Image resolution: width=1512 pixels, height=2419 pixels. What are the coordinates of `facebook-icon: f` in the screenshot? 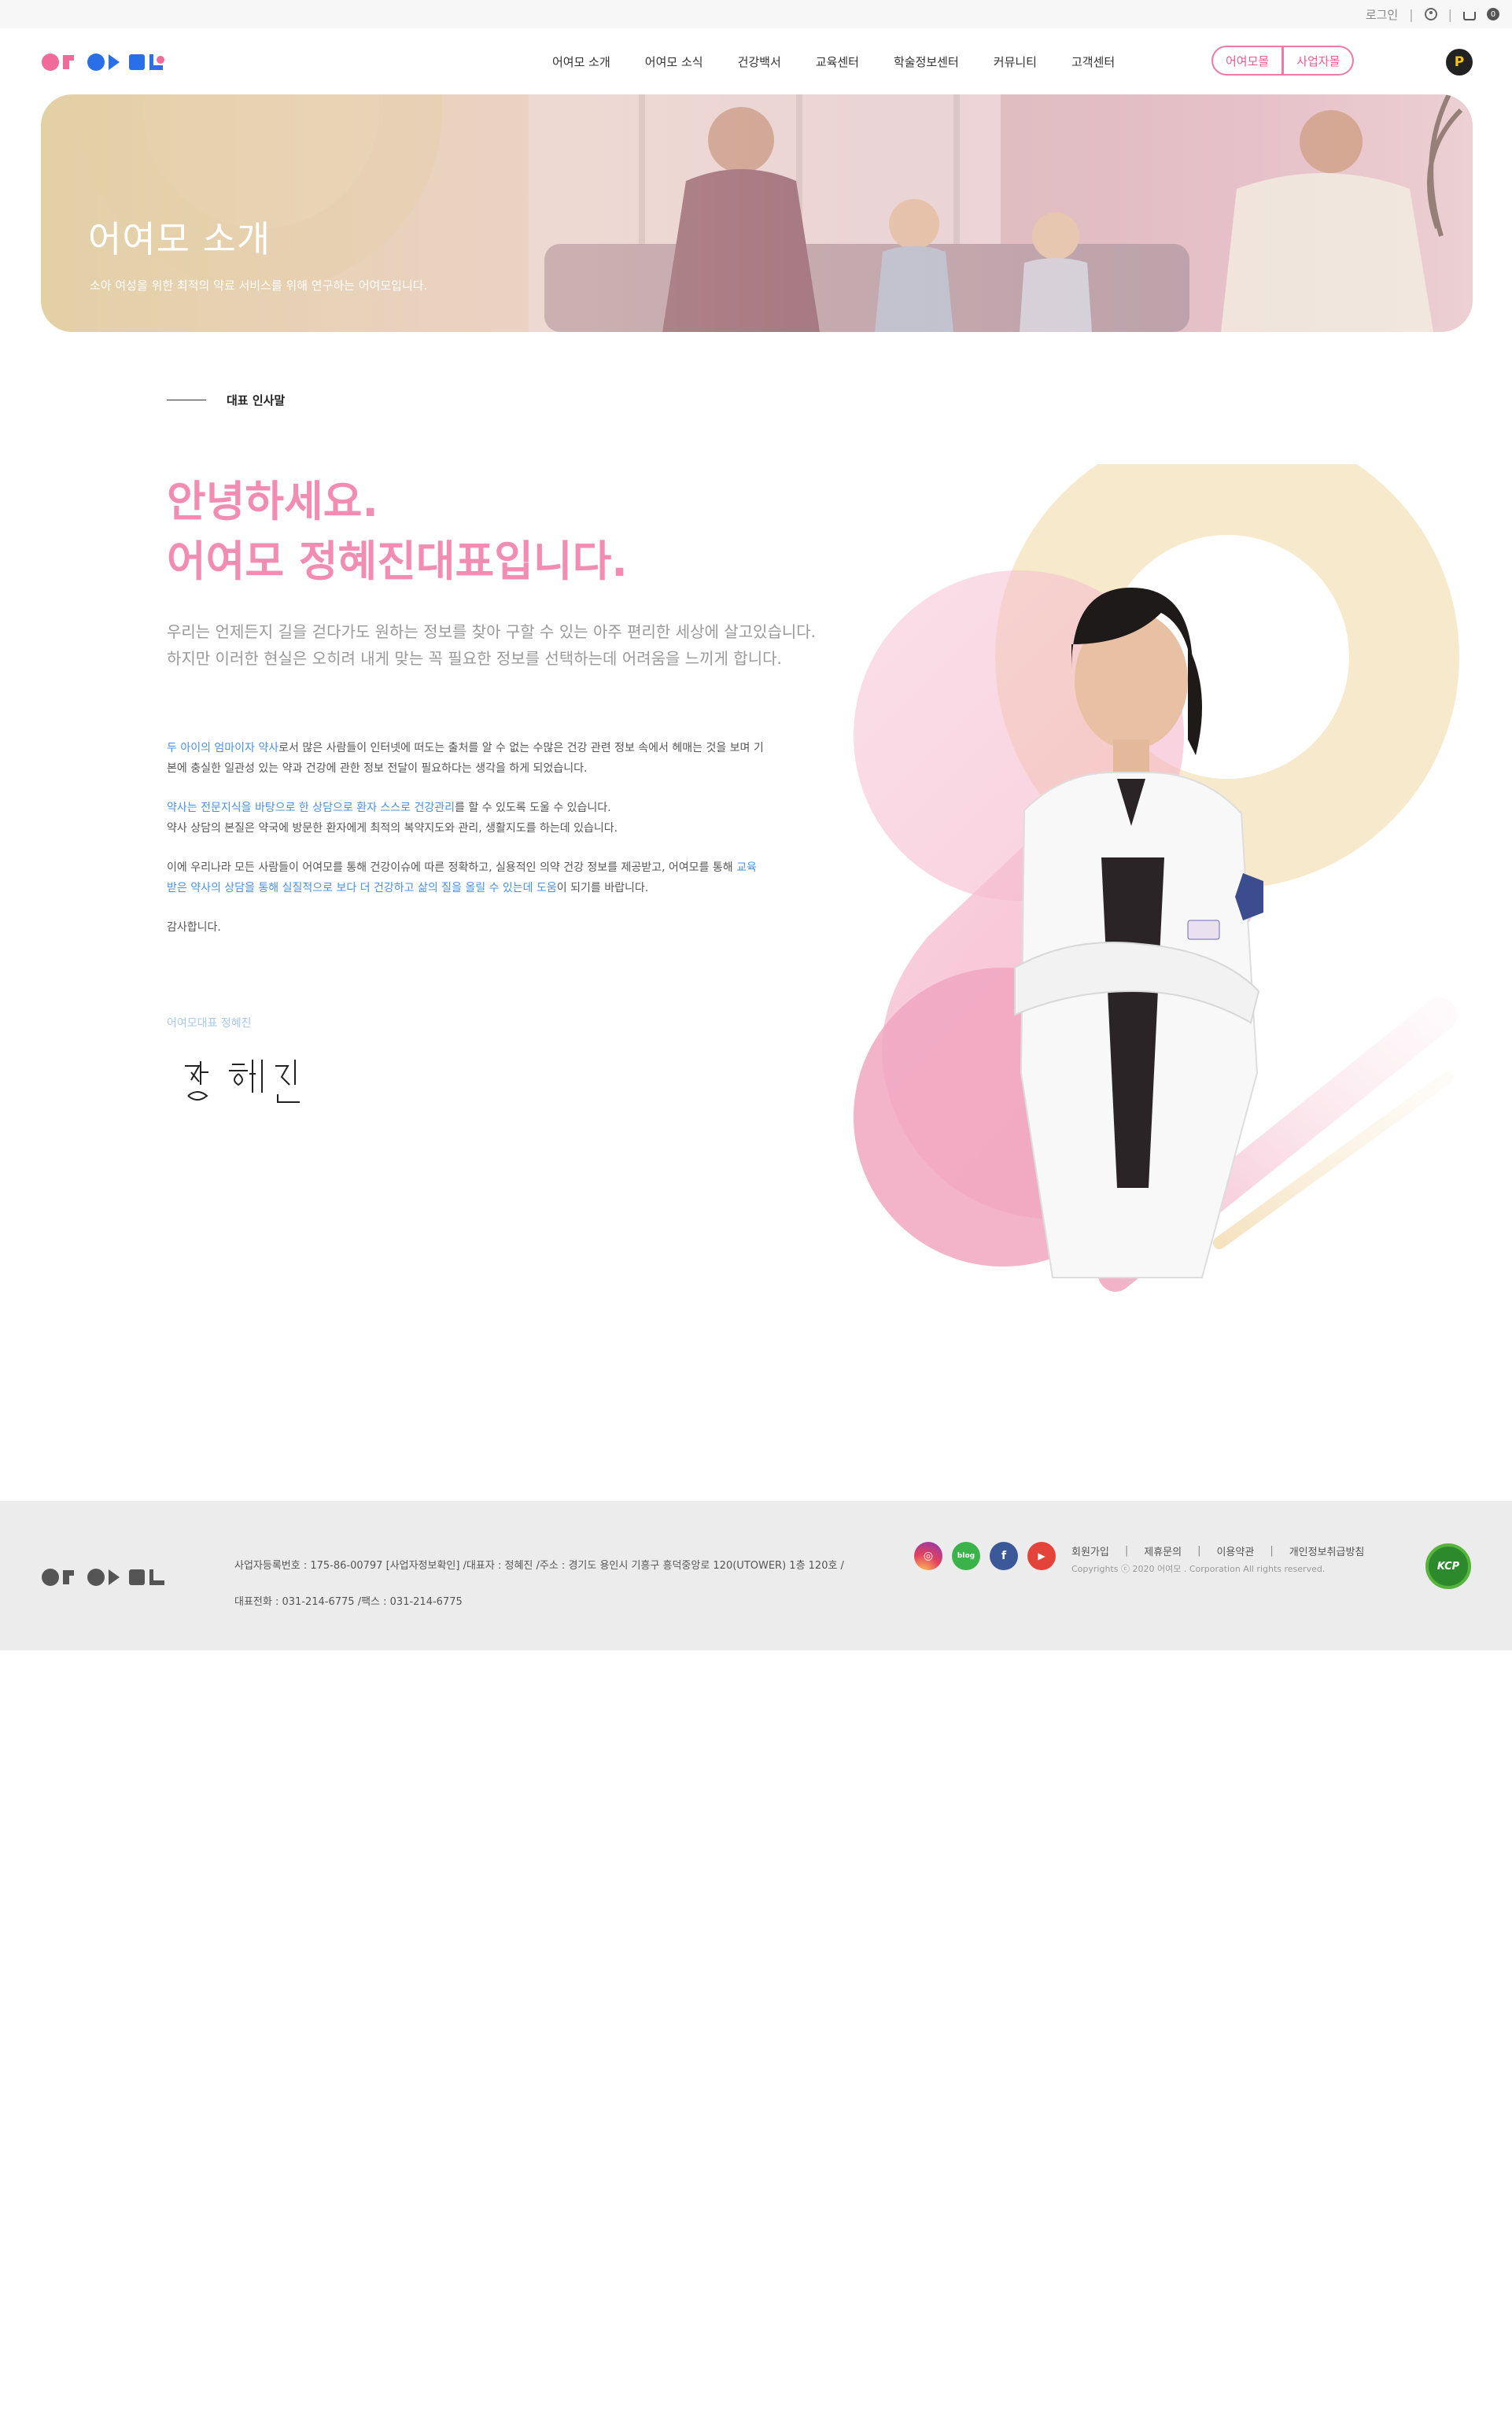 It's located at (1004, 1556).